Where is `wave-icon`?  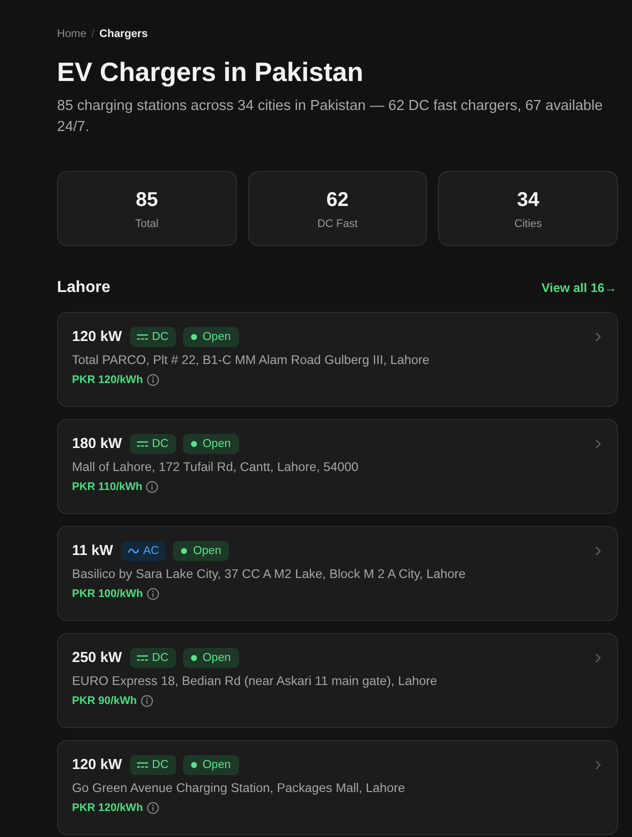
wave-icon is located at coordinates (134, 551).